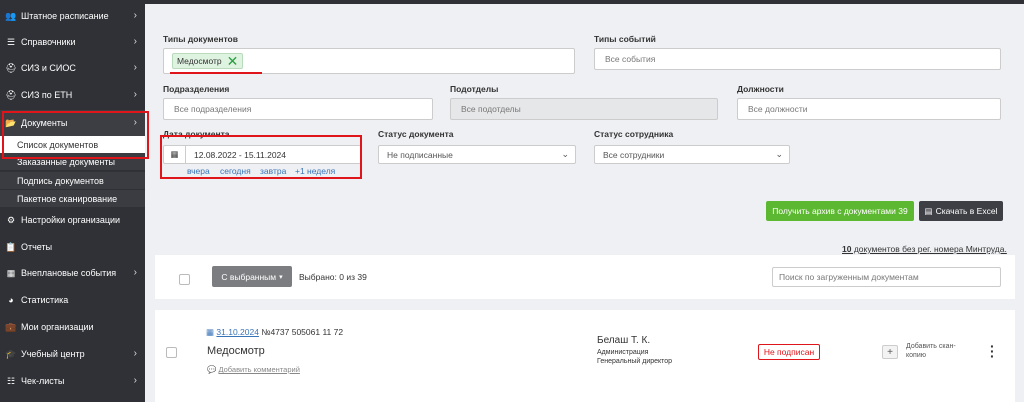 The height and width of the screenshot is (402, 1024). I want to click on archive-button-label: Получить архив с документами 39, so click(840, 211).